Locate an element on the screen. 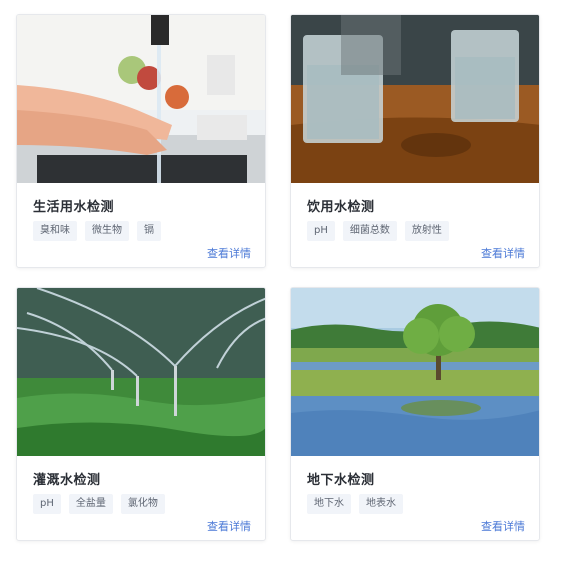  tag: 全盐量 is located at coordinates (90, 504).